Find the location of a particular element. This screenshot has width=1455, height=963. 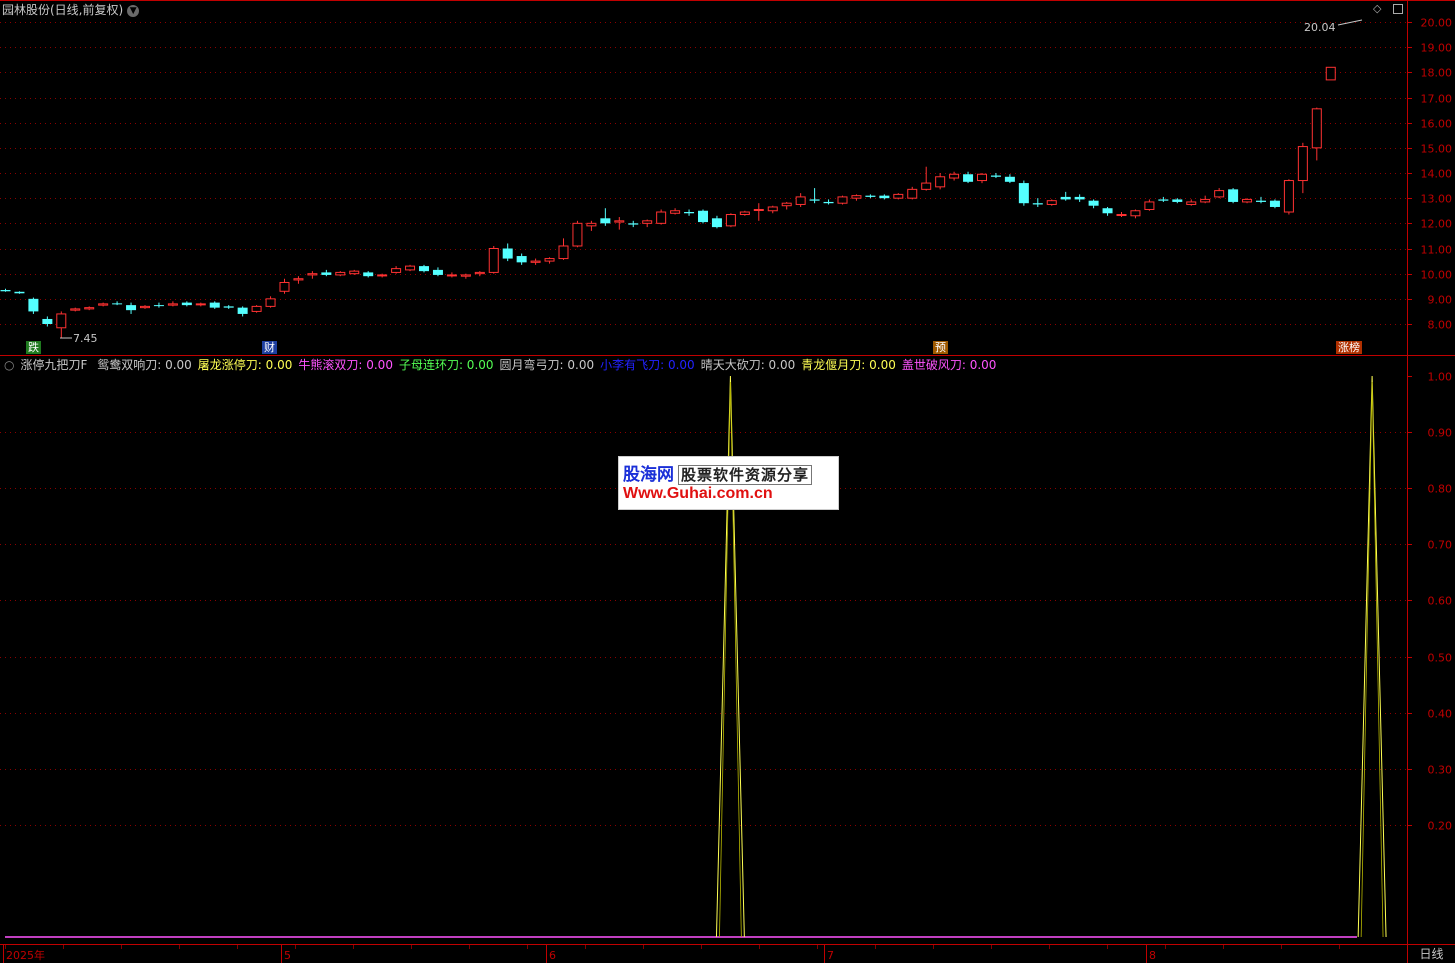

price-tick-label: 12.00 is located at coordinates (1437, 224).